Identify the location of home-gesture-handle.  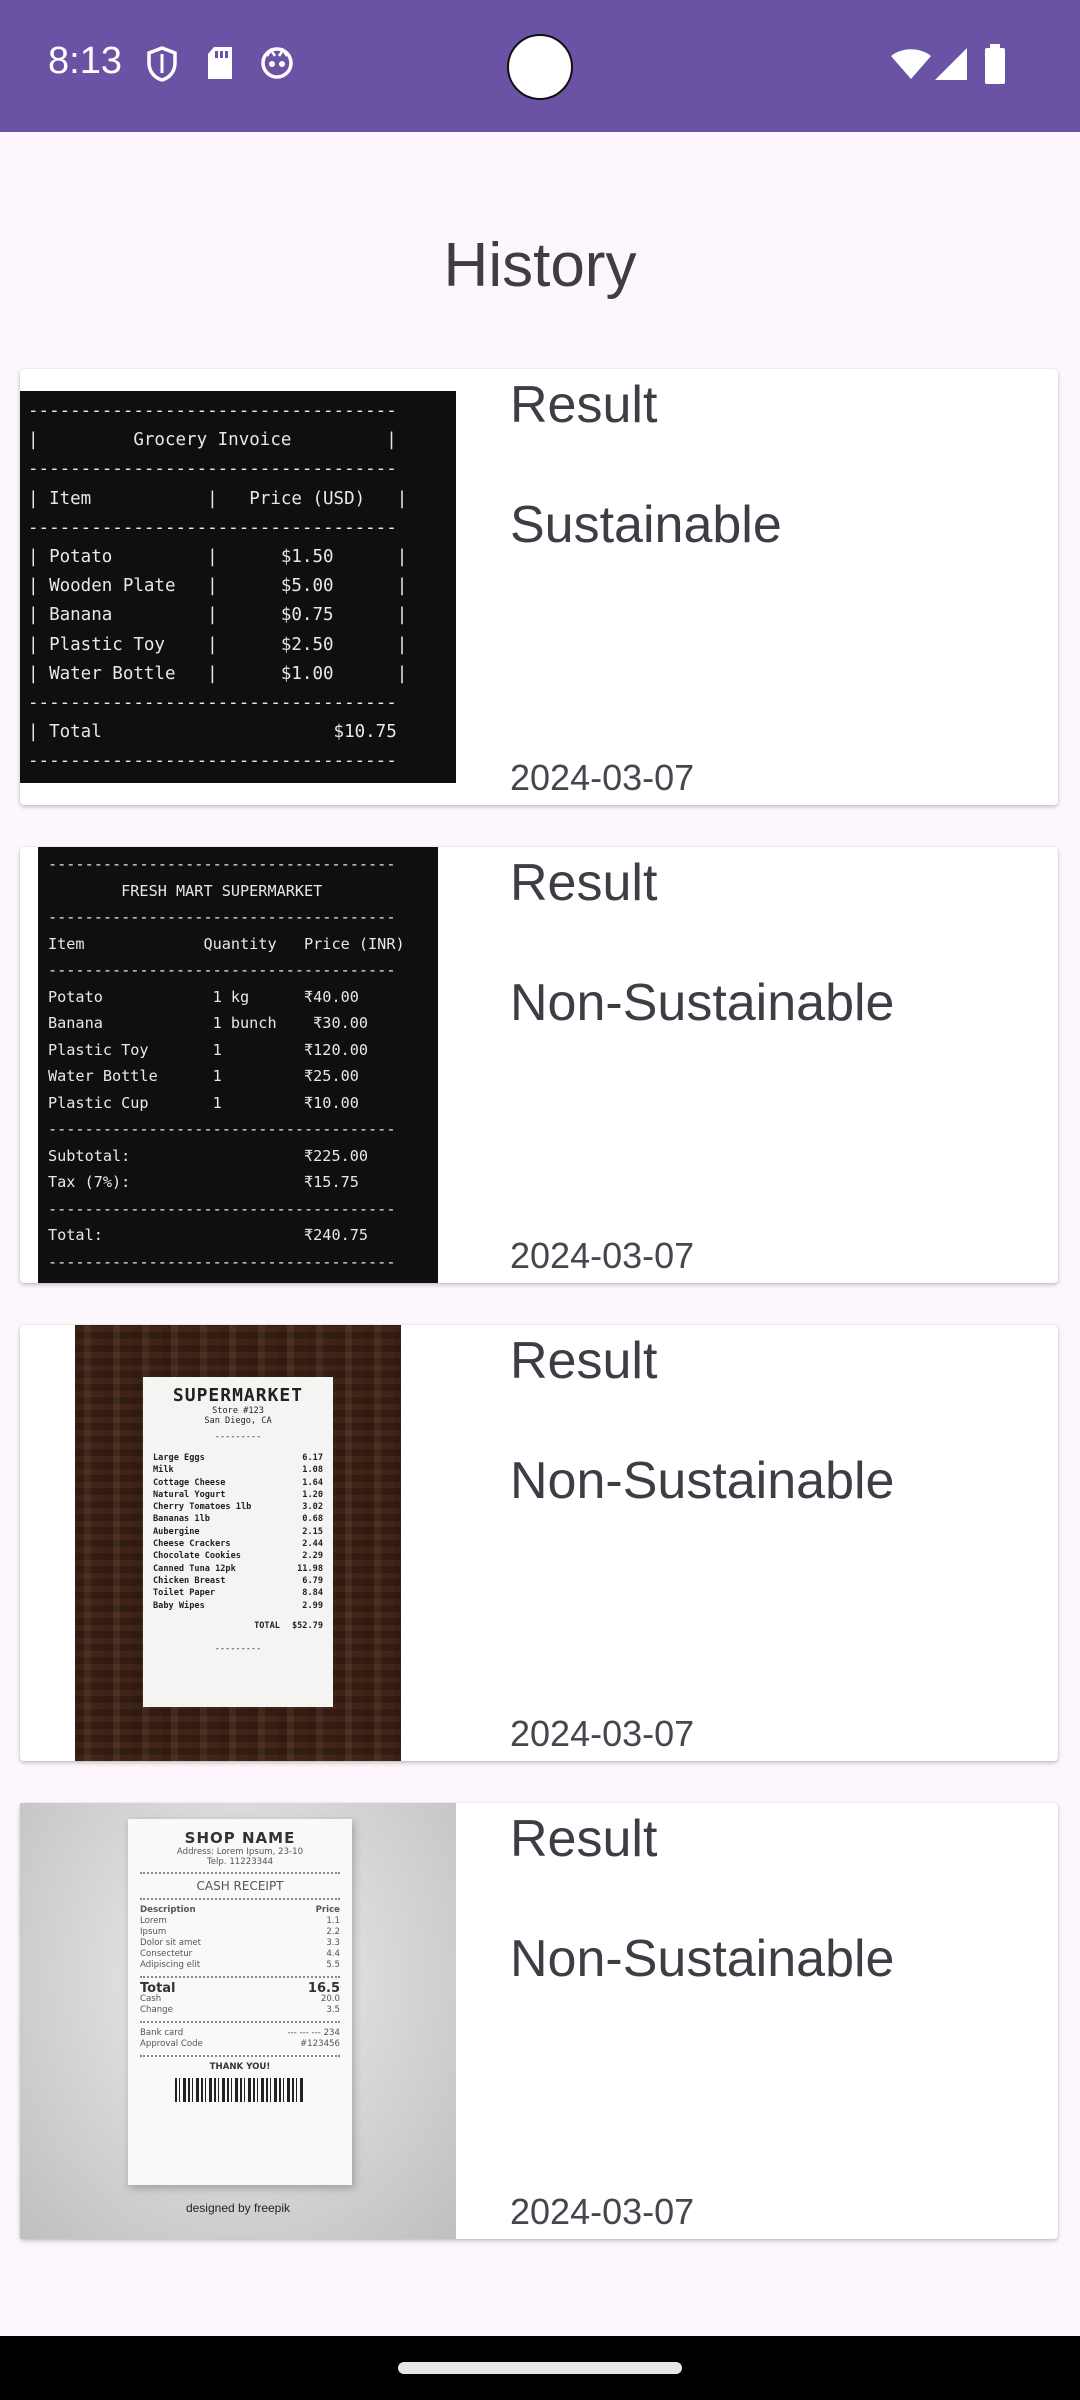
(540, 2368).